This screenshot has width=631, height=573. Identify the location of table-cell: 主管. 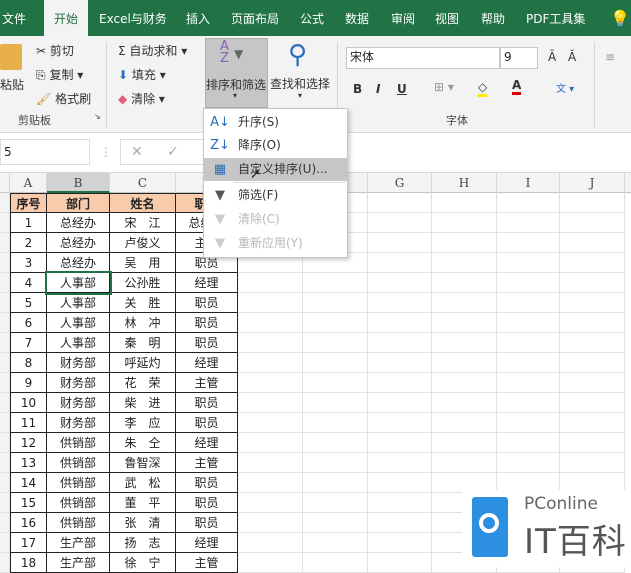
(207, 463).